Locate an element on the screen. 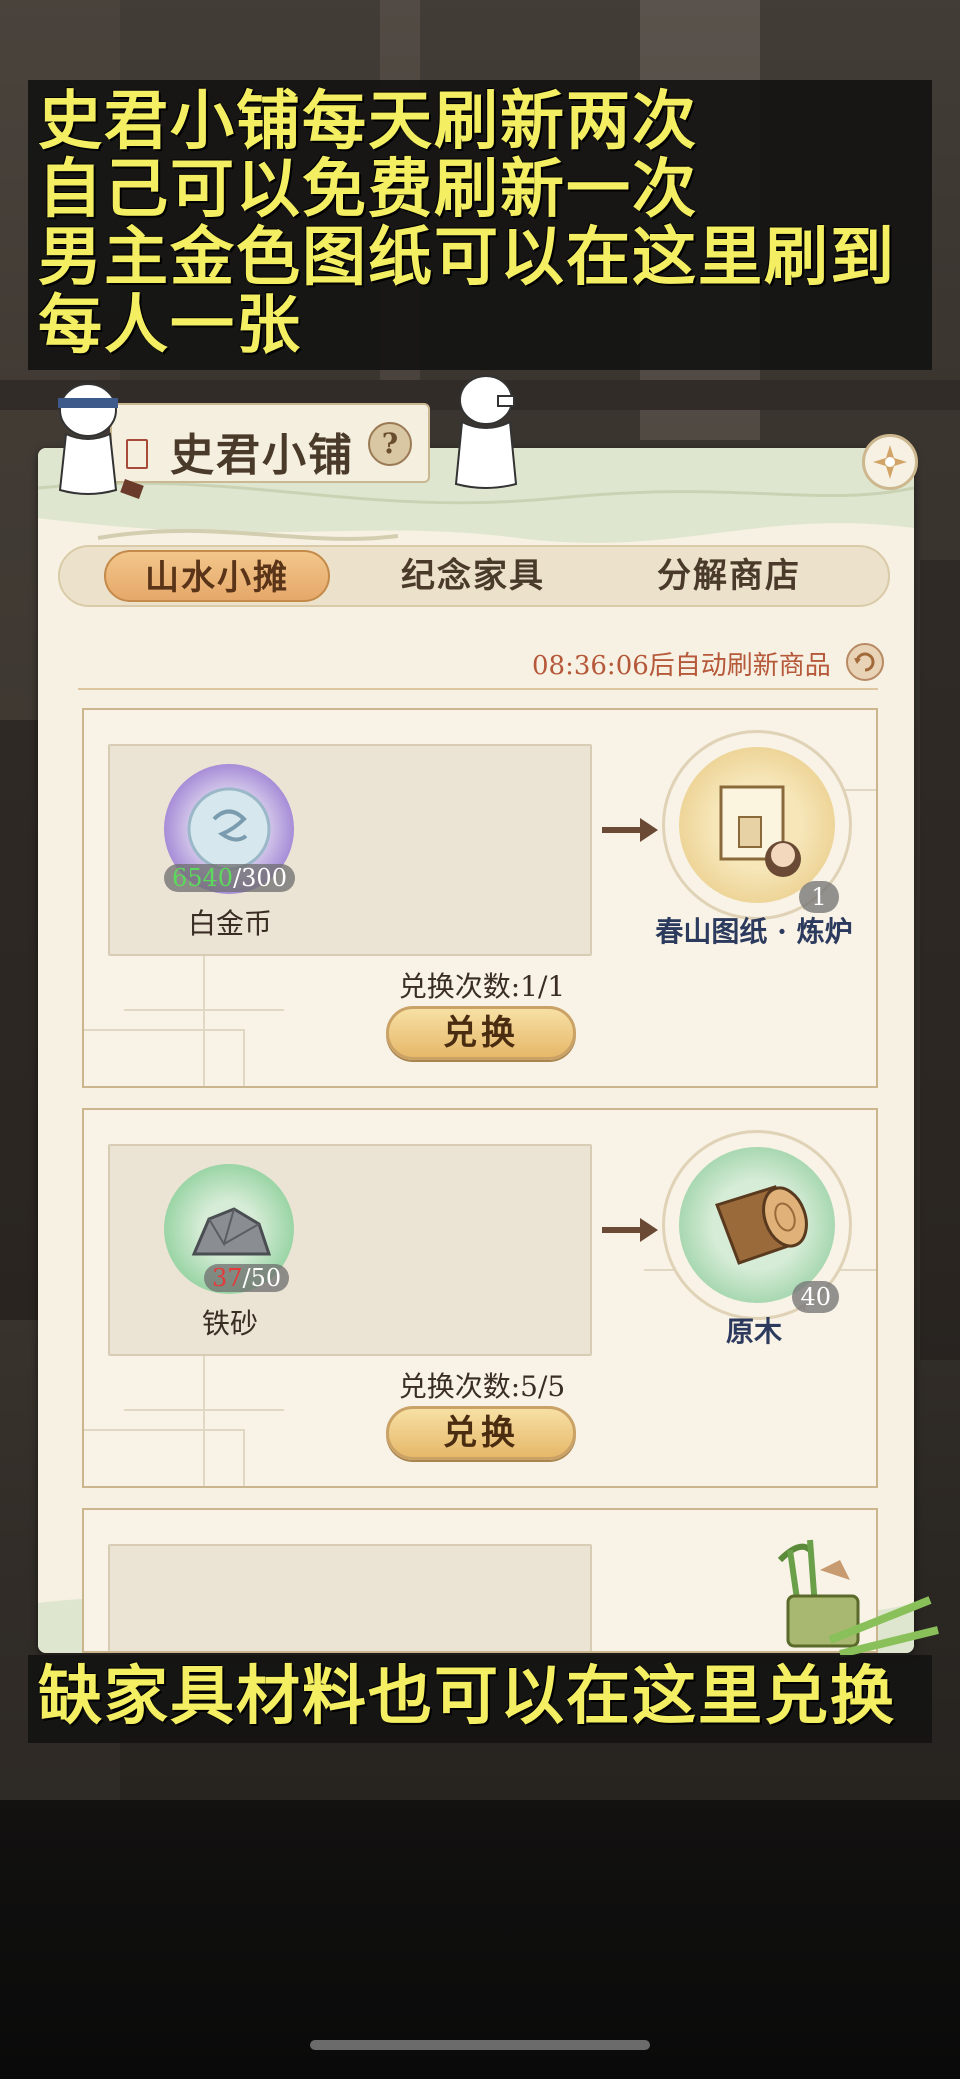 The width and height of the screenshot is (960, 2079). close-icon is located at coordinates (890, 462).